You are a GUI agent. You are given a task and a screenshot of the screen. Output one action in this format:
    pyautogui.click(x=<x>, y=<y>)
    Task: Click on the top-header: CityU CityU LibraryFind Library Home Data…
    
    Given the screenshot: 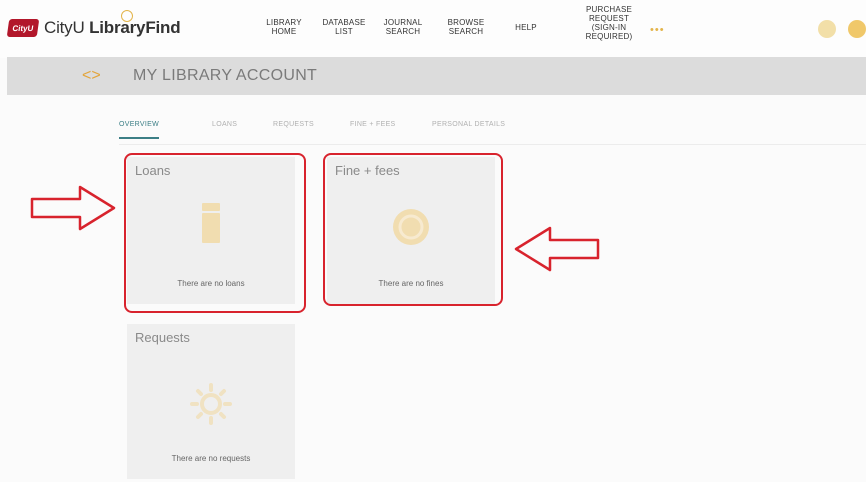 What is the action you would take?
    pyautogui.click(x=433, y=29)
    